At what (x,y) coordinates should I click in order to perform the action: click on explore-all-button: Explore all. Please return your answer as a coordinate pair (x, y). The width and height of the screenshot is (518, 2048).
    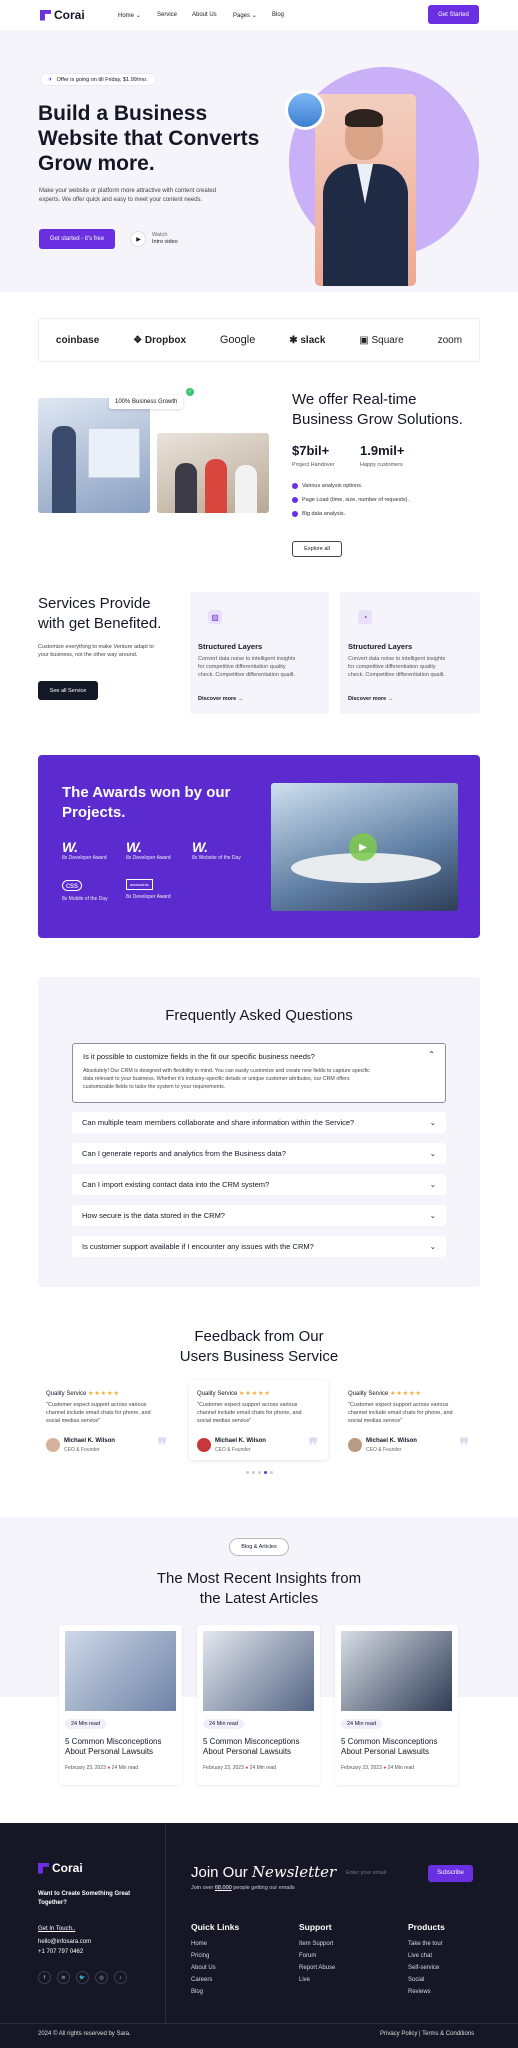
    Looking at the image, I should click on (317, 549).